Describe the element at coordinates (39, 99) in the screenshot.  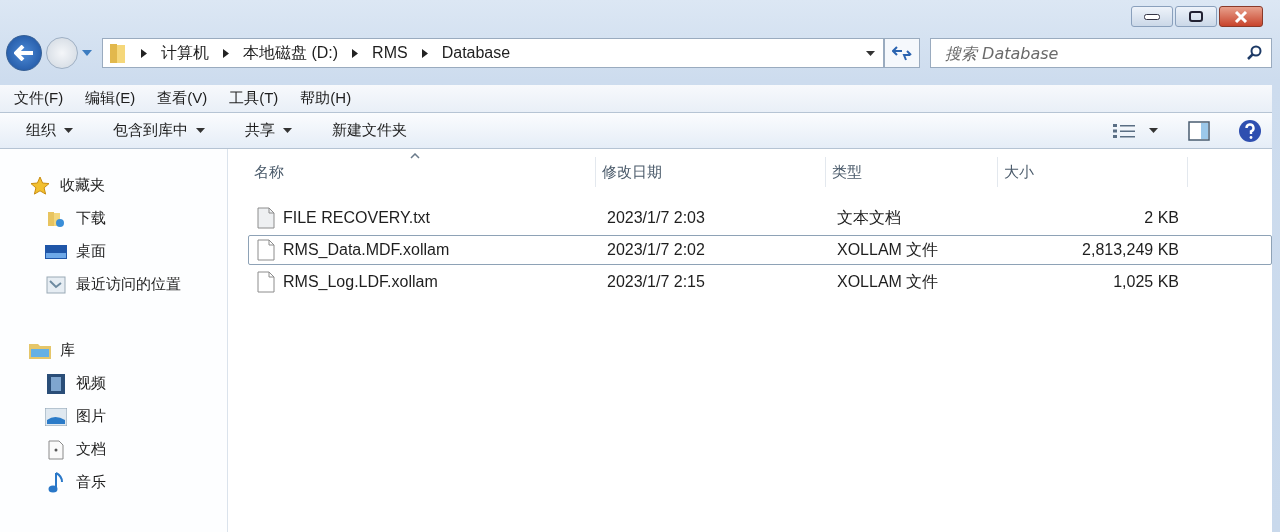
I see `menu-item: 文件(F)` at that location.